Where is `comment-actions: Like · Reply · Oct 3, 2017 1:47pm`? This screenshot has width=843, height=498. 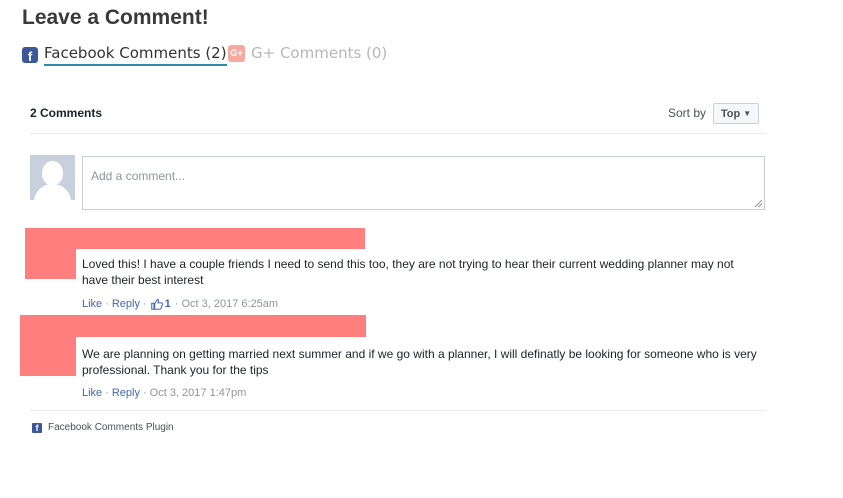 comment-actions: Like · Reply · Oct 3, 2017 1:47pm is located at coordinates (164, 393).